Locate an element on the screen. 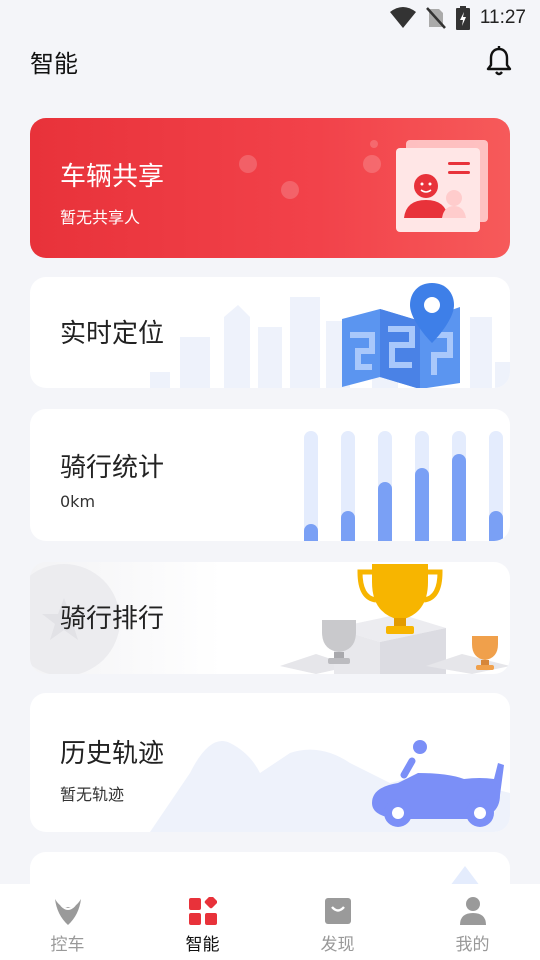 Image resolution: width=540 pixels, height=960 pixels. nav-label-discover: 发现 is located at coordinates (337, 945).